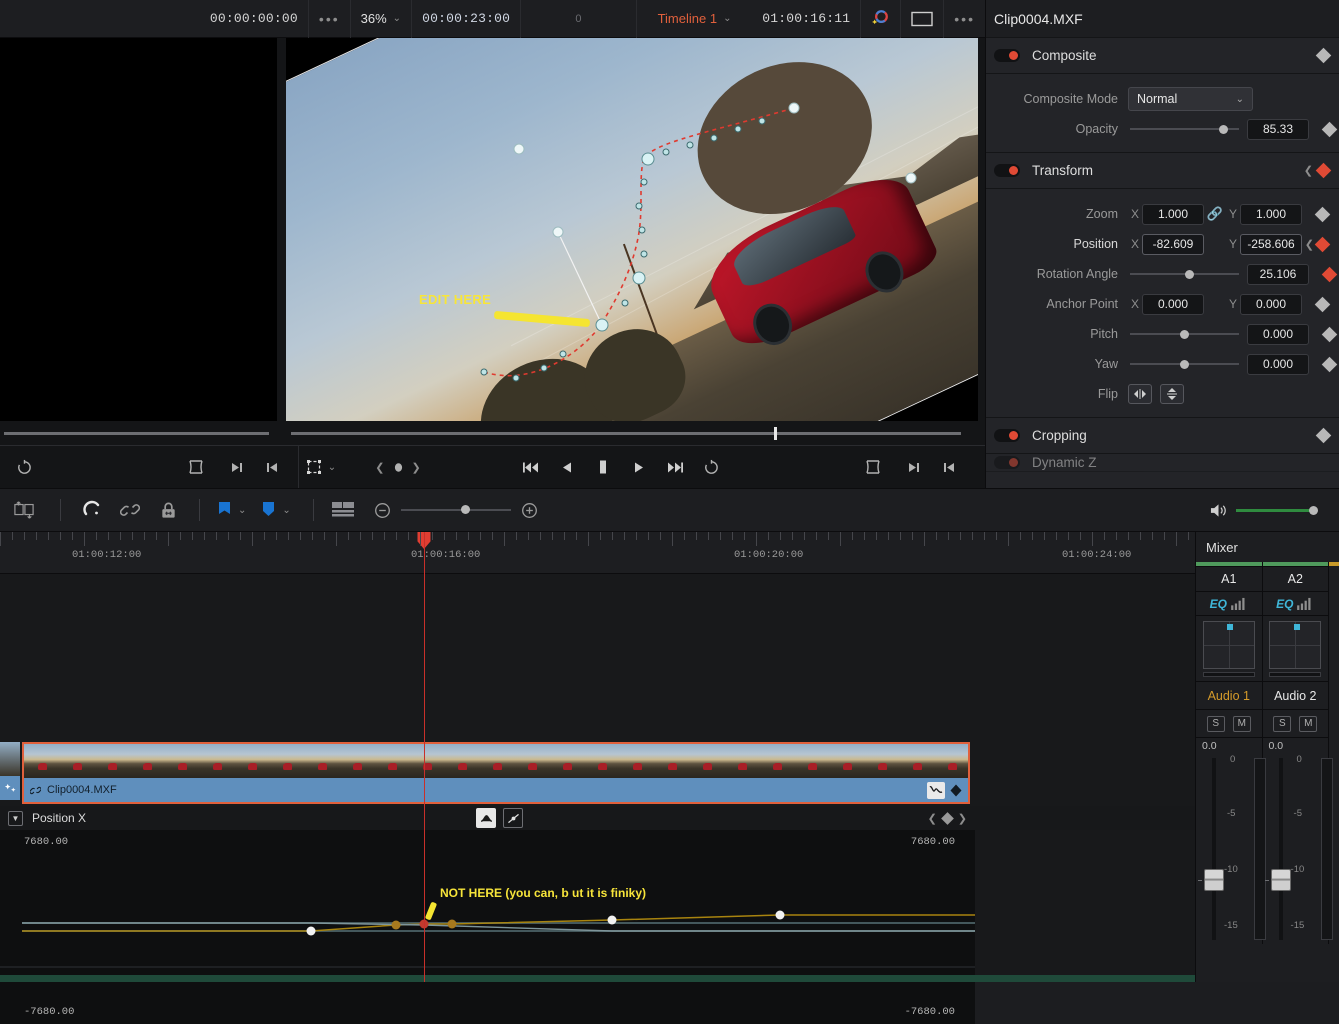  I want to click on cropping-keyframe-nav, so click(1323, 435).